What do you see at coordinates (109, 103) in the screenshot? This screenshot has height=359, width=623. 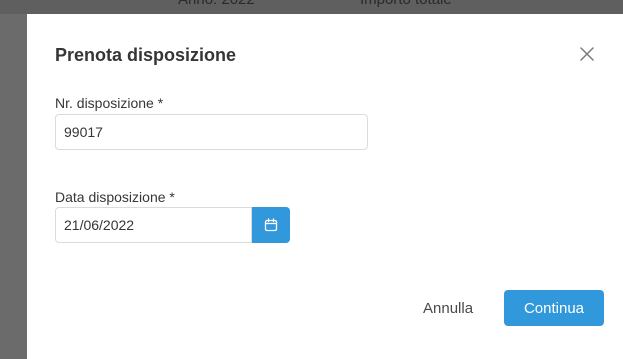 I see `nr-disposizione-label: Nr. disposizione *` at bounding box center [109, 103].